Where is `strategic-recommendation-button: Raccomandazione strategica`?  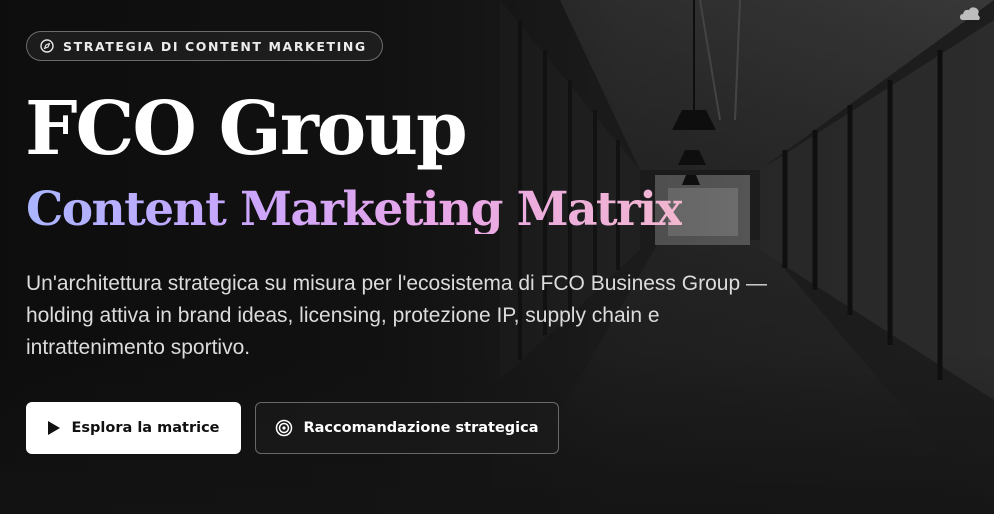
strategic-recommendation-button: Raccomandazione strategica is located at coordinates (407, 428).